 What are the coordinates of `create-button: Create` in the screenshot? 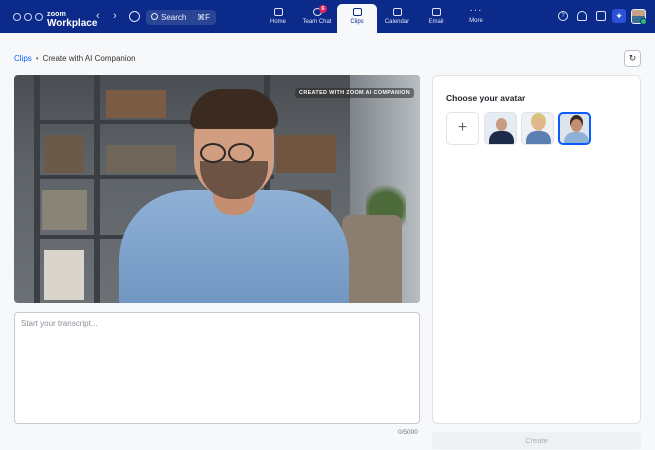 It's located at (536, 440).